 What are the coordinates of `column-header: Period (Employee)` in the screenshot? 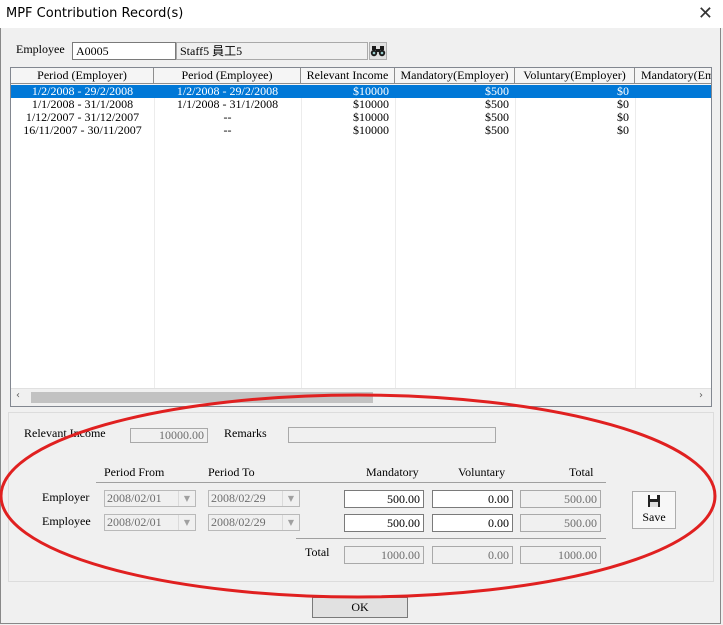 It's located at (227, 76).